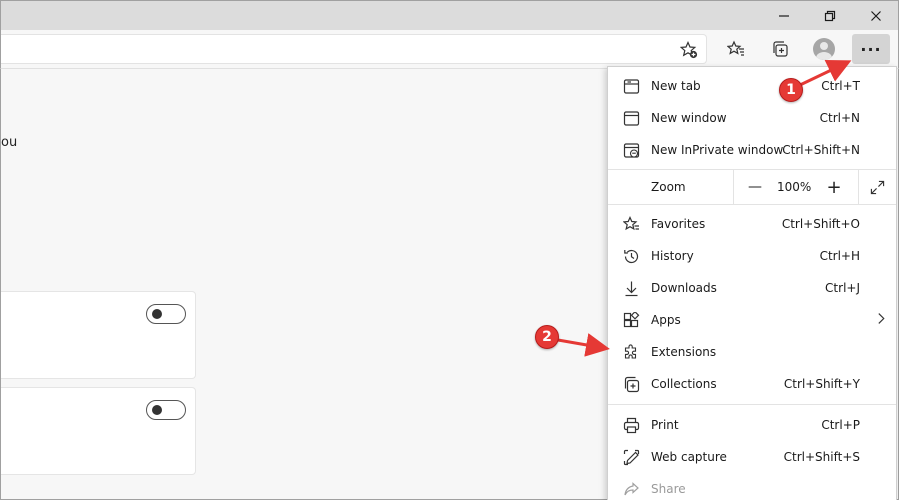  I want to click on settings-and-more-button: ···, so click(871, 49).